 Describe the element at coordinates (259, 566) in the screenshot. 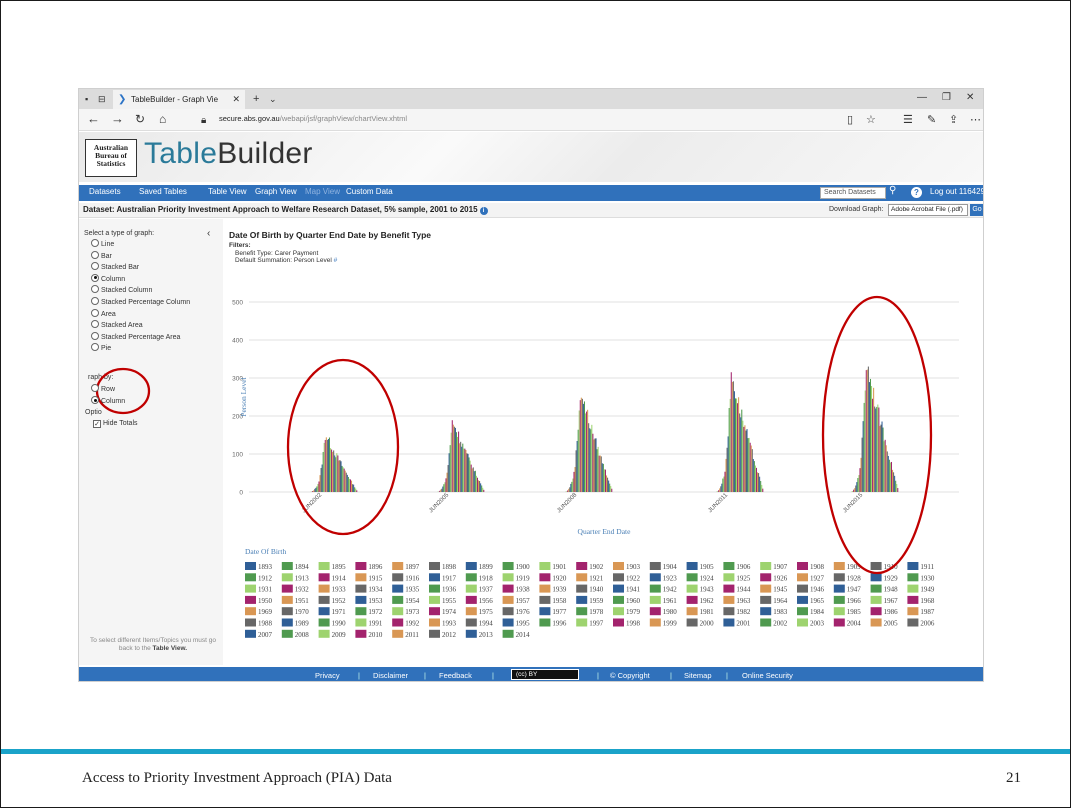

I see `legend-item-1893: 1893` at that location.